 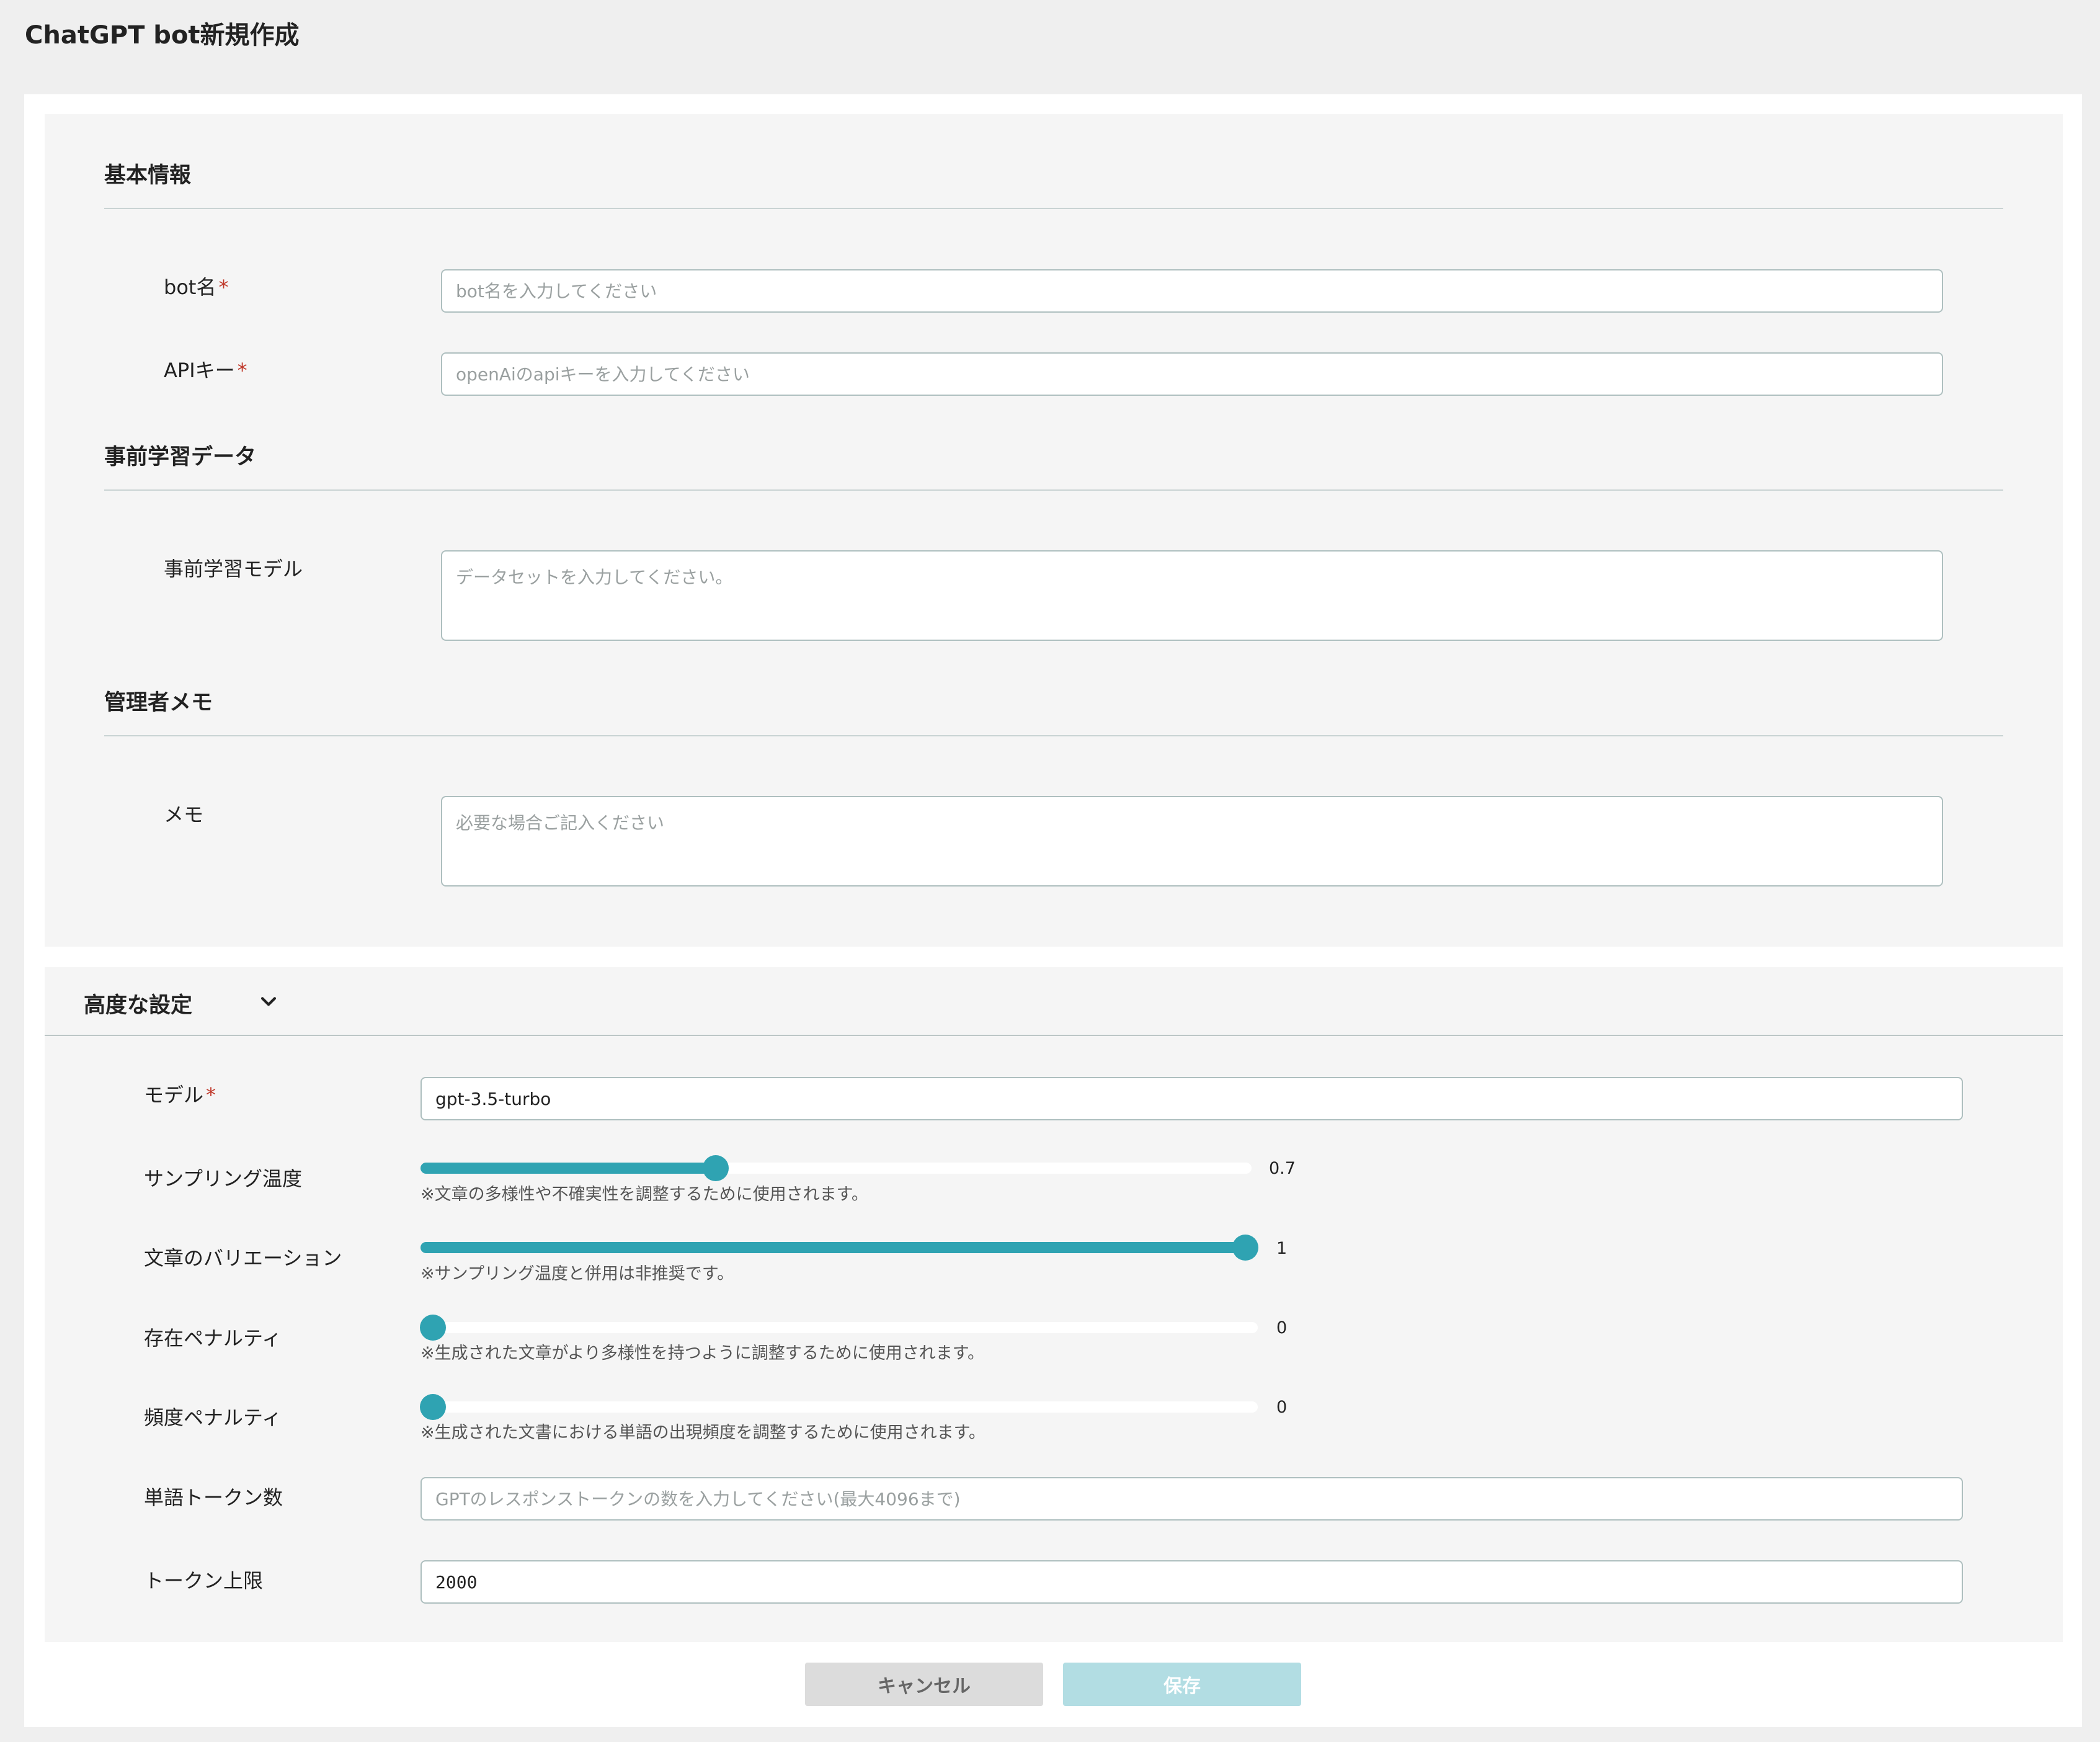 I want to click on section-title-basic-info: 基本情報, so click(x=148, y=175).